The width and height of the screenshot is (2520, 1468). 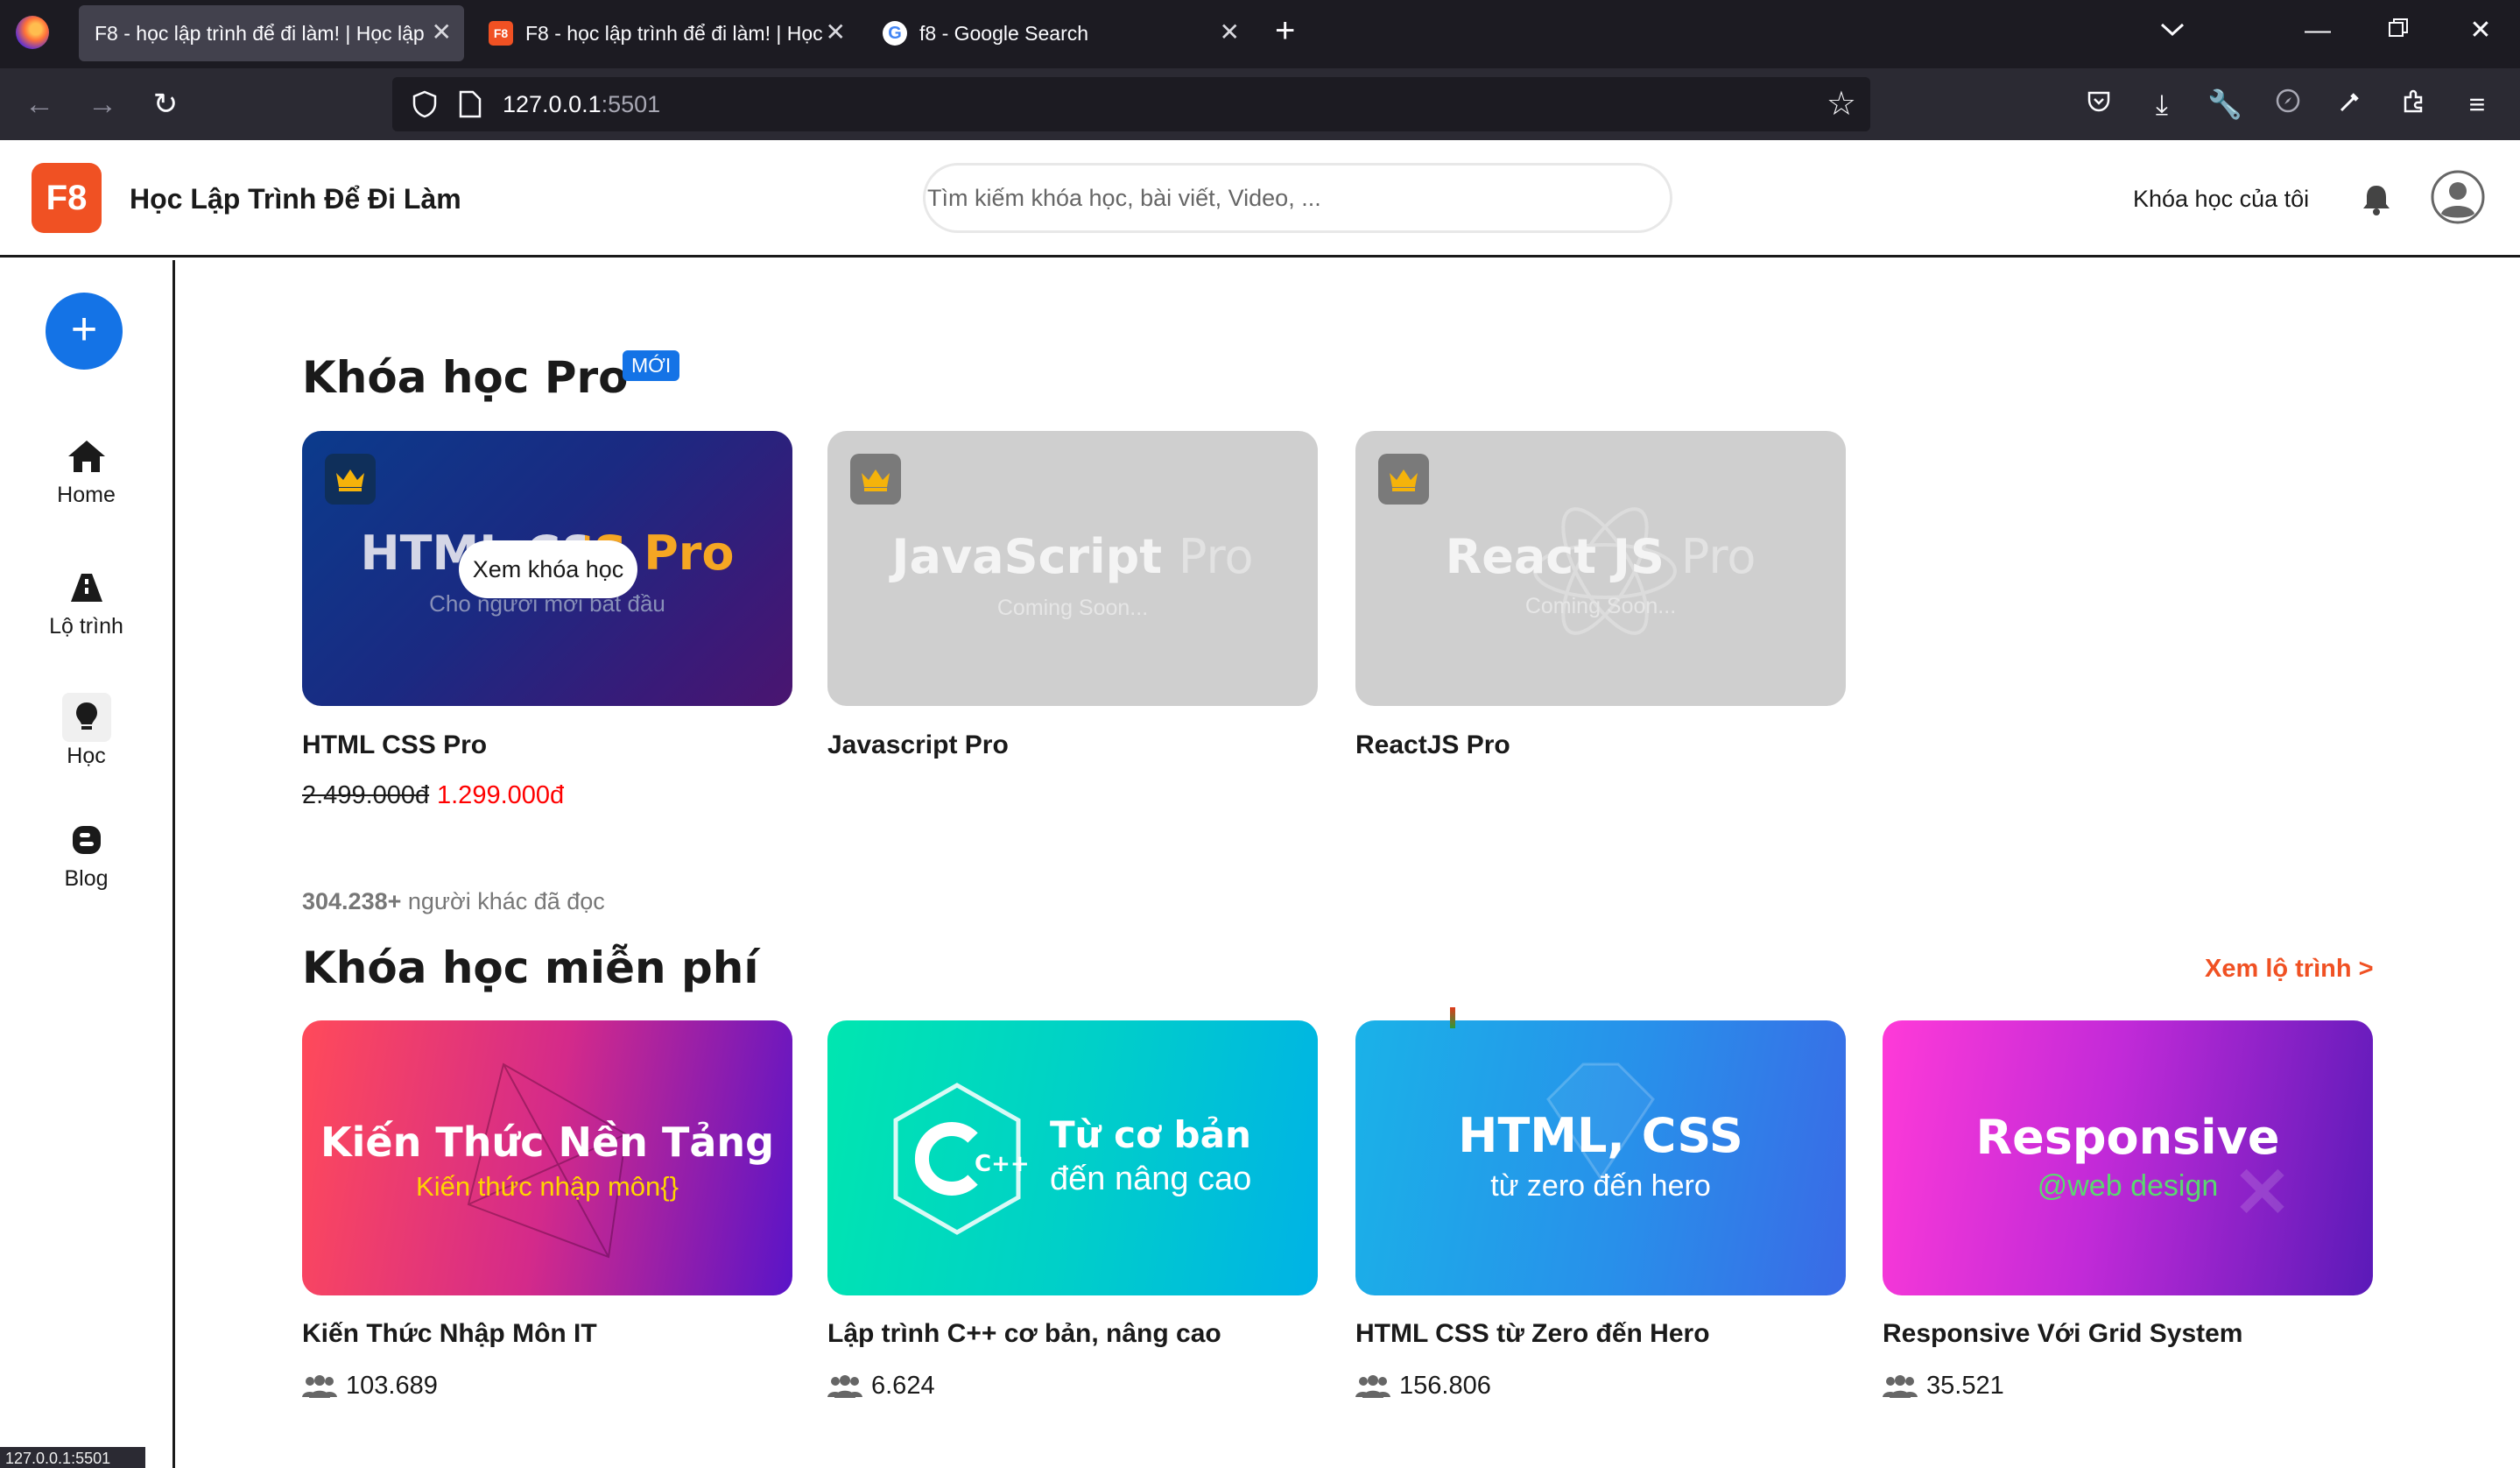 I want to click on sale-price: 1.299.000đ, so click(x=501, y=795).